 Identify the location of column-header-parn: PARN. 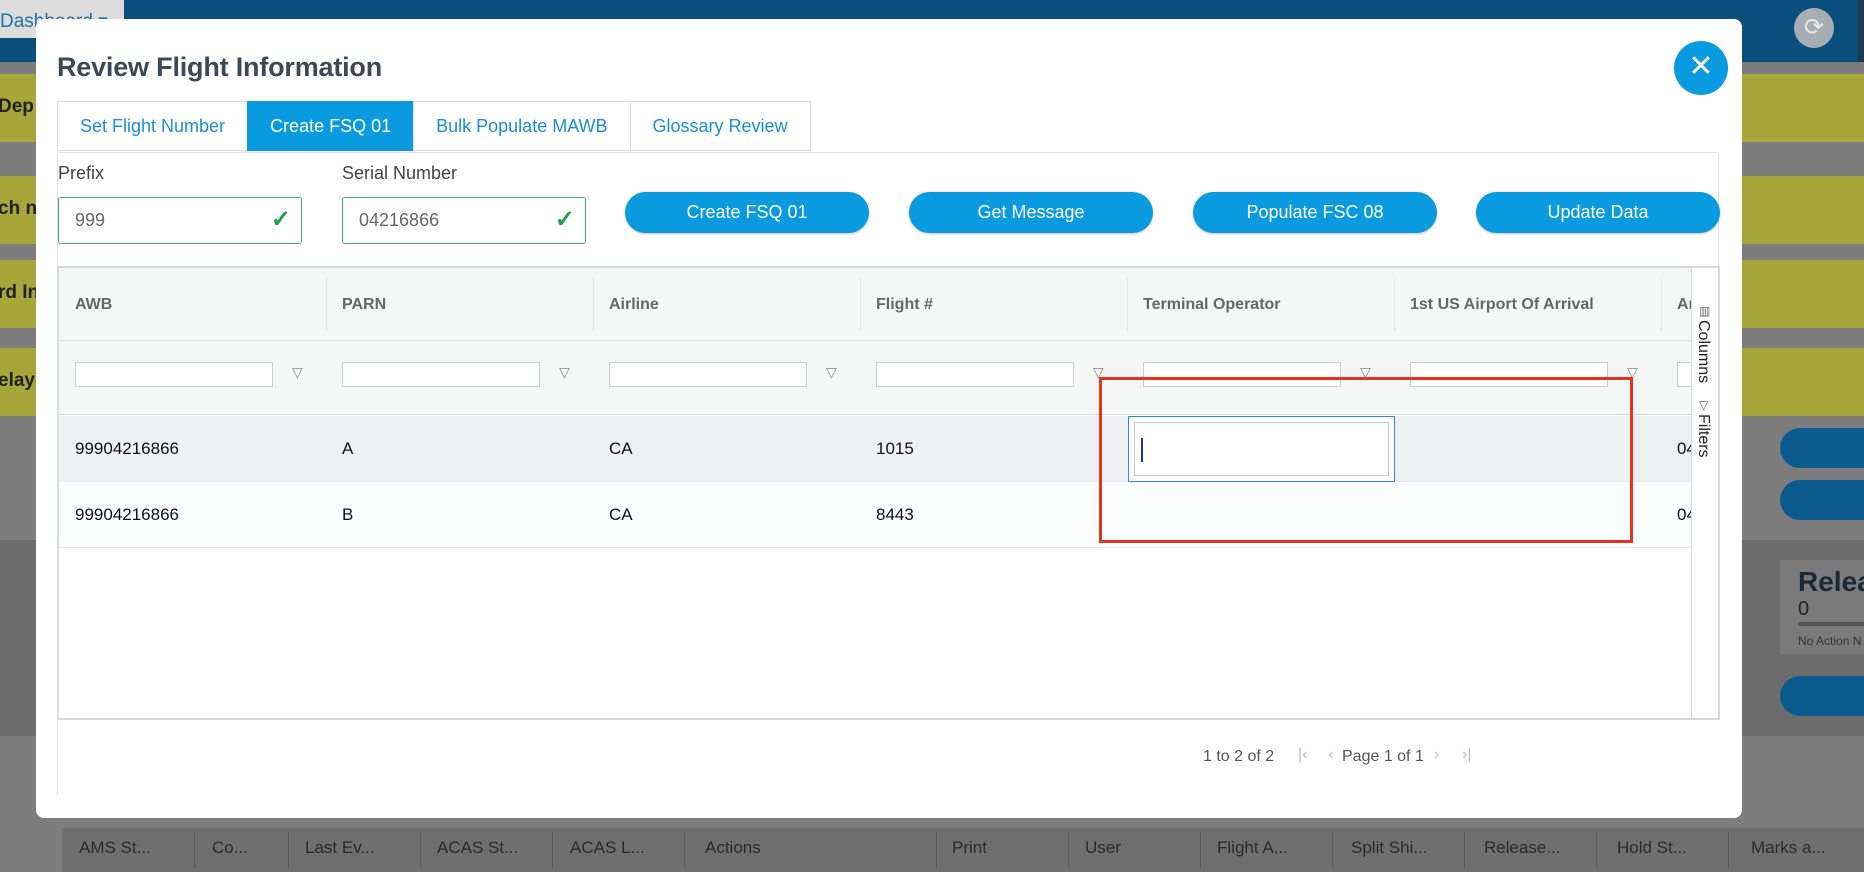
(356, 304).